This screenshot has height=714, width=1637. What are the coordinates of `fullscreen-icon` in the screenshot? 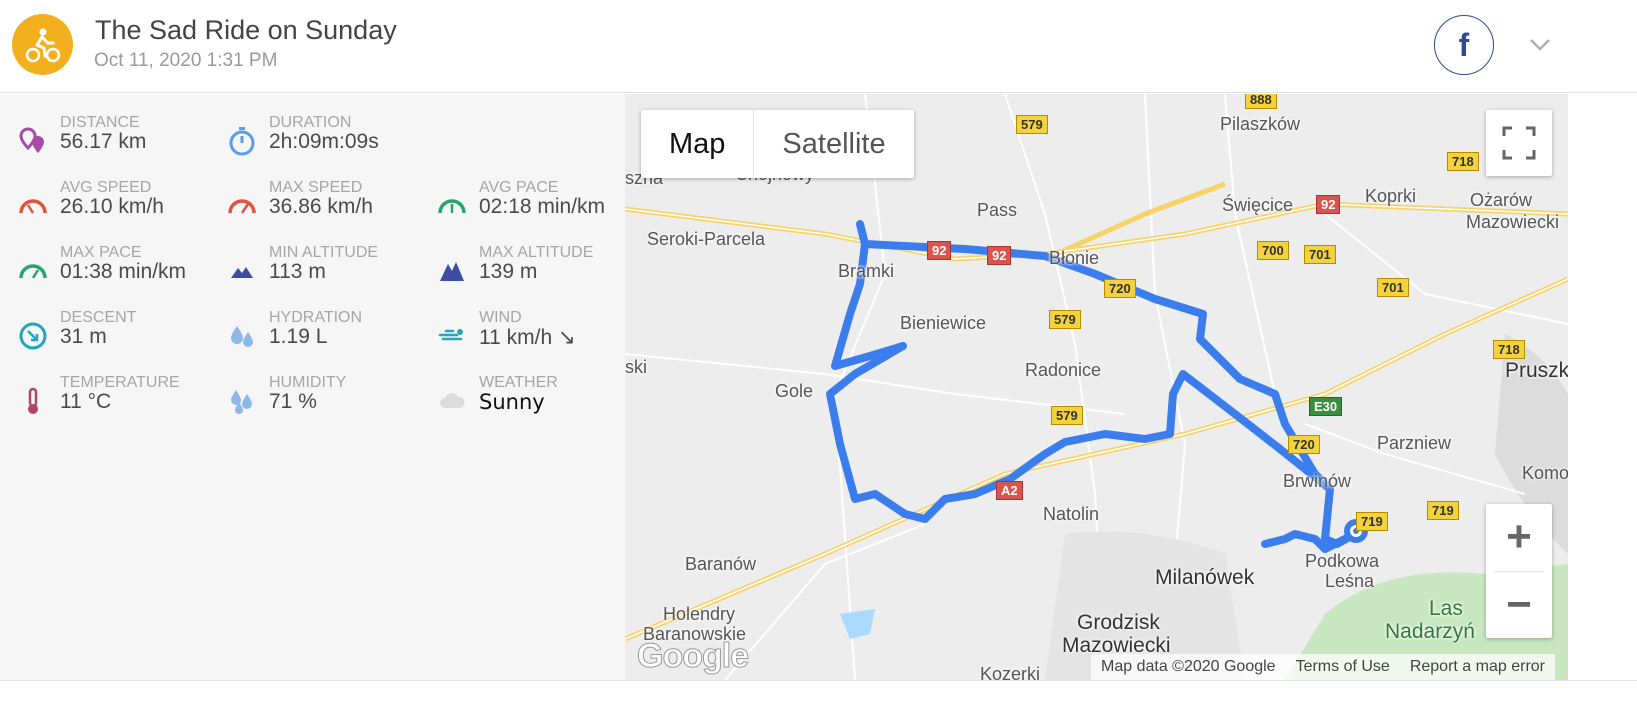 It's located at (1519, 143).